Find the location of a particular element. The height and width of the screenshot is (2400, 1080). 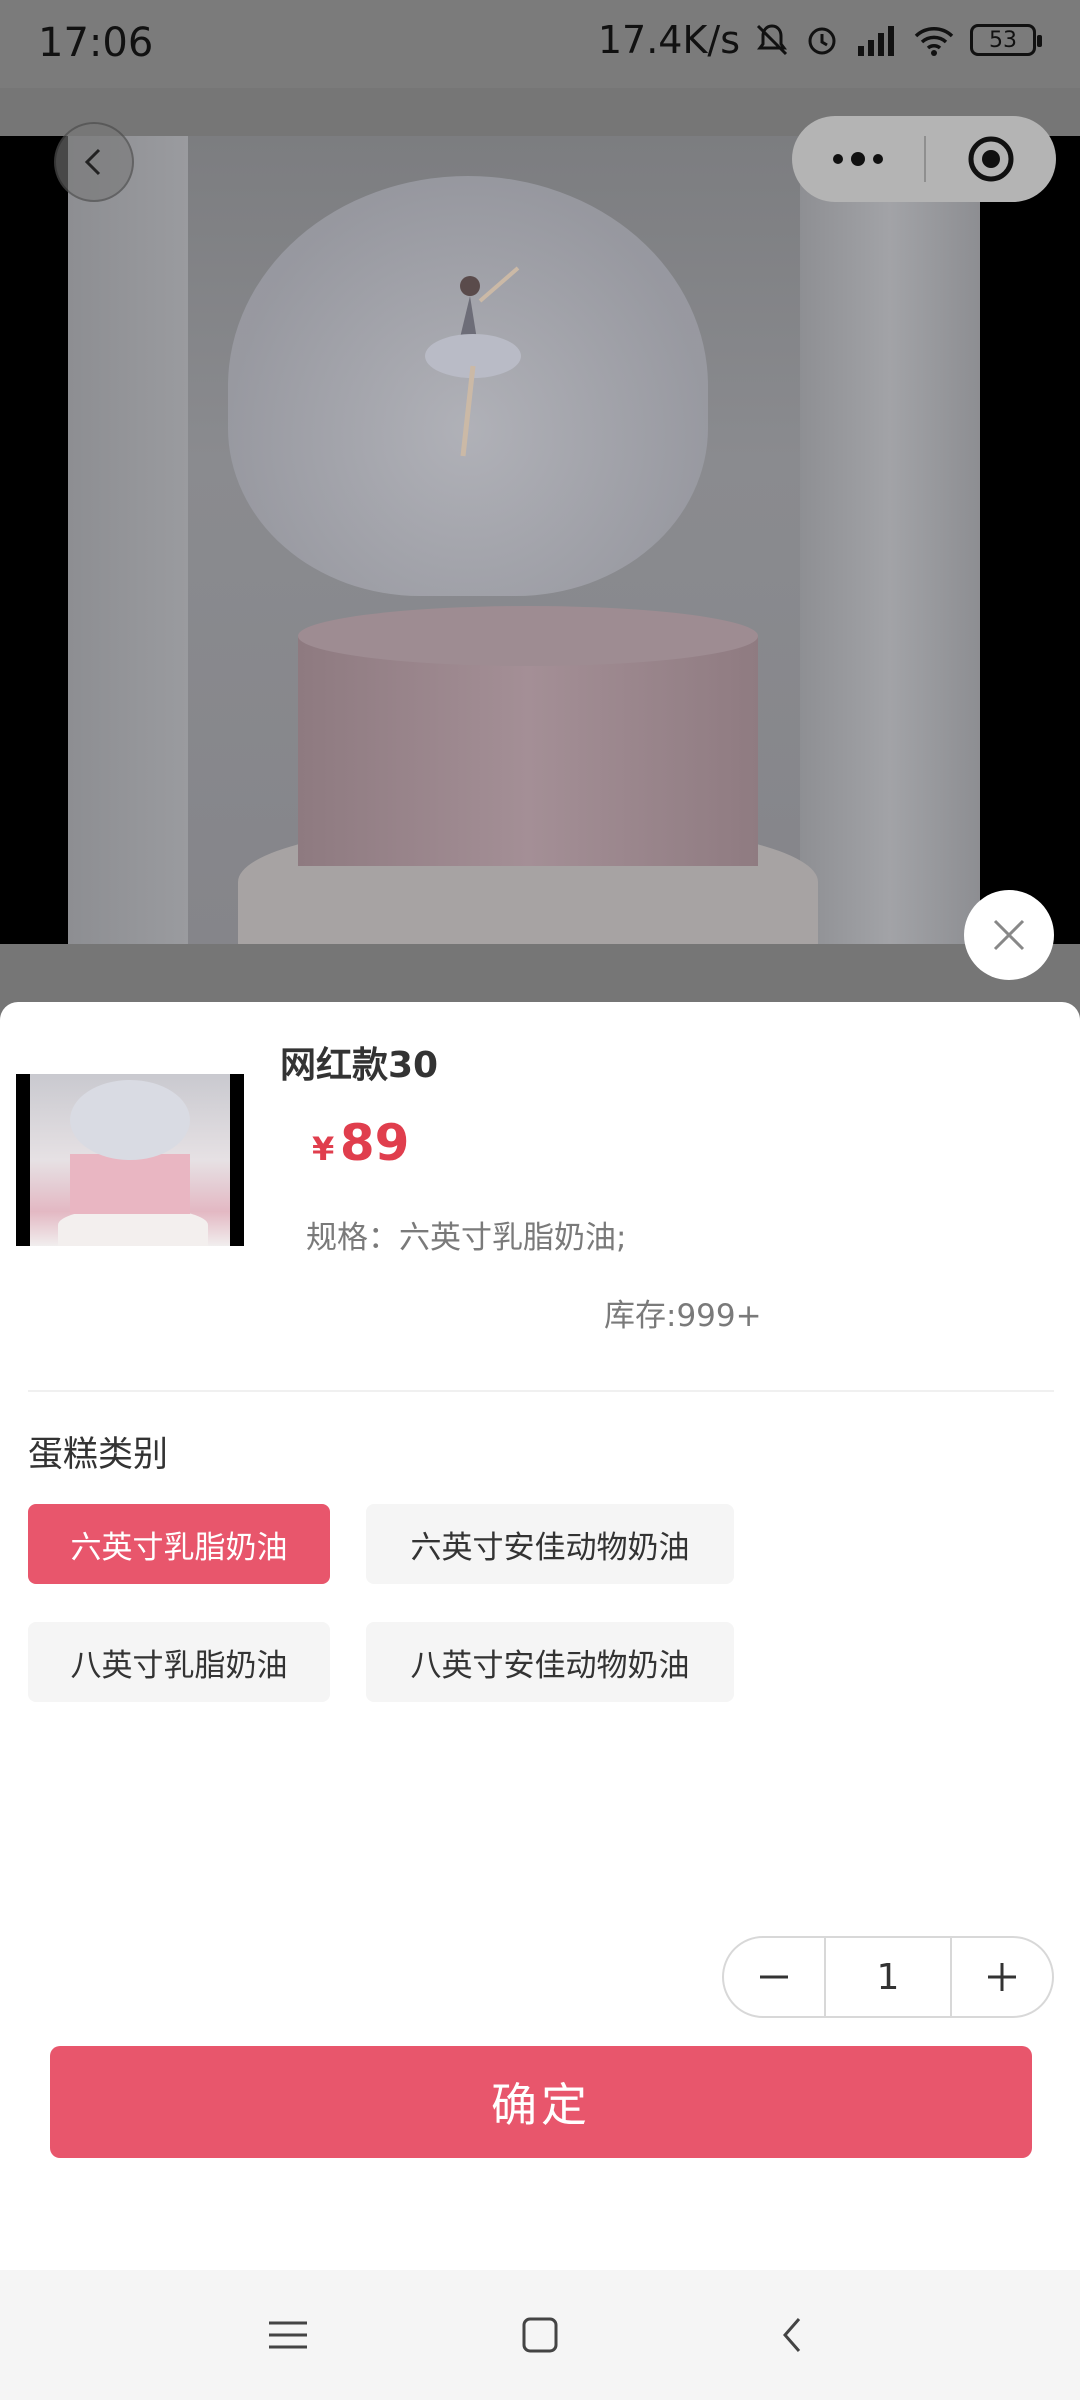

network-speed: 17.4K/s is located at coordinates (668, 40).